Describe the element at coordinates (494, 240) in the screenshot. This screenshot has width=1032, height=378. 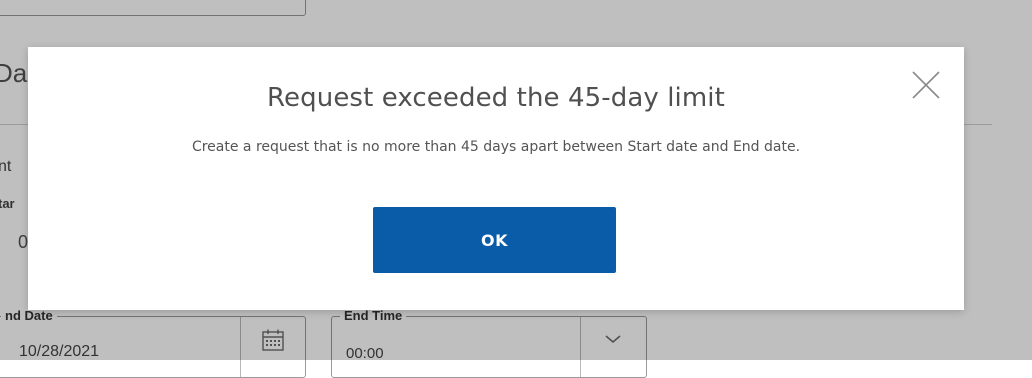
I see `ok-button: OK` at that location.